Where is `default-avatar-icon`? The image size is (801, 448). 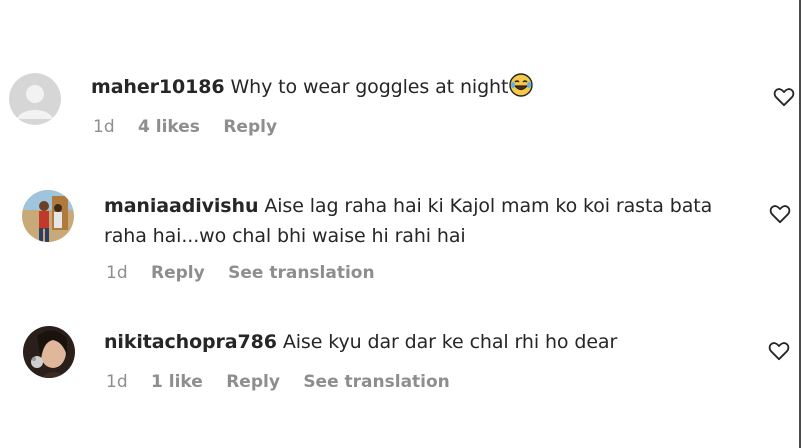 default-avatar-icon is located at coordinates (35, 99).